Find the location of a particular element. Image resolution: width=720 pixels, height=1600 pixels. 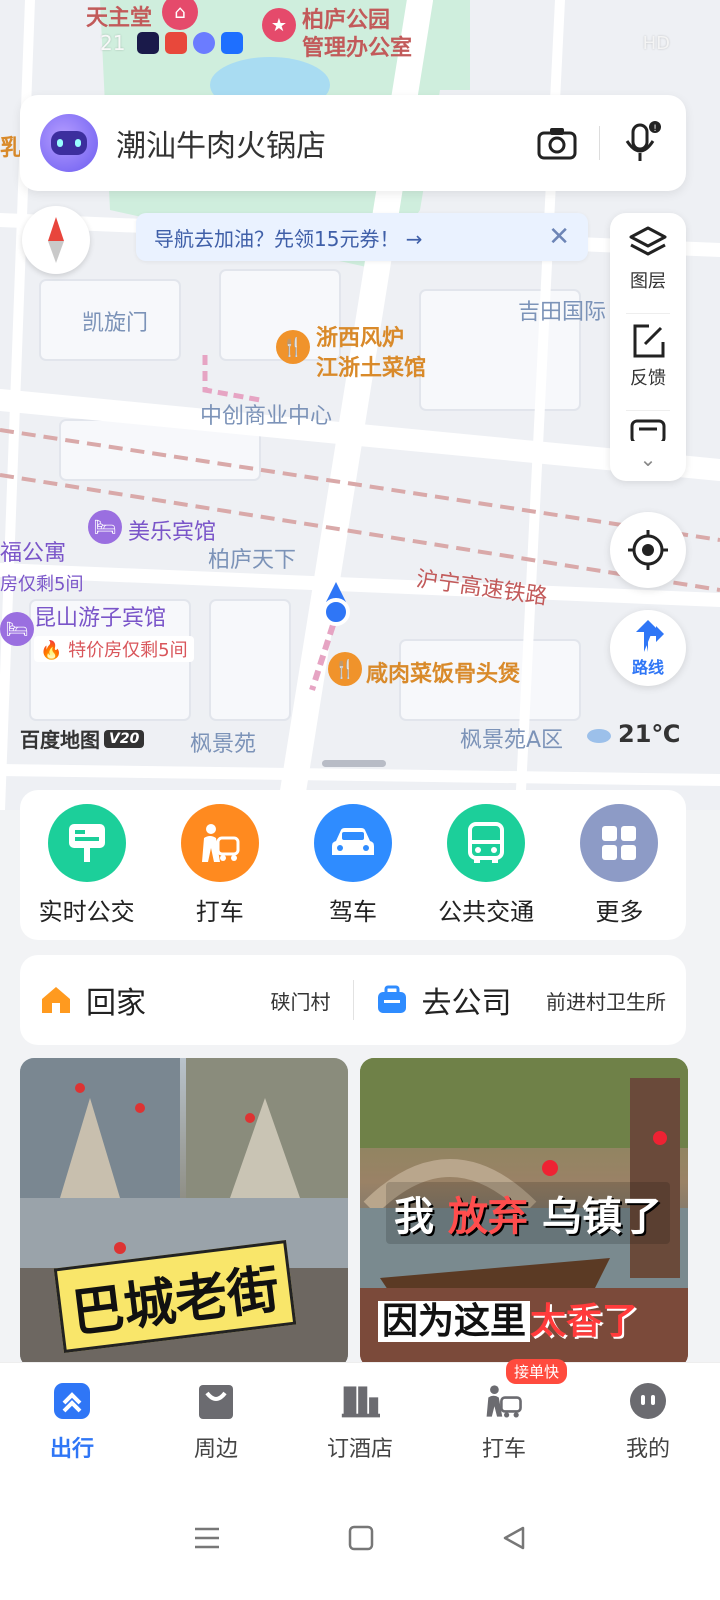

profile-face-icon is located at coordinates (648, 1401).